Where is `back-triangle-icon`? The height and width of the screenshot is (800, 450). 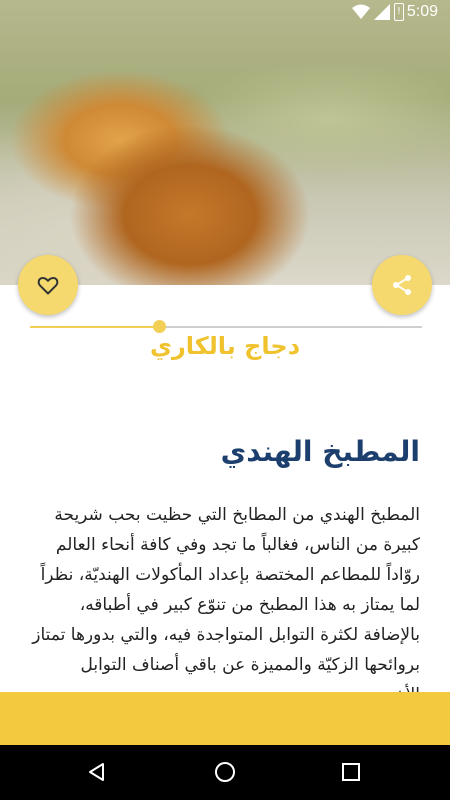
back-triangle-icon is located at coordinates (96, 772).